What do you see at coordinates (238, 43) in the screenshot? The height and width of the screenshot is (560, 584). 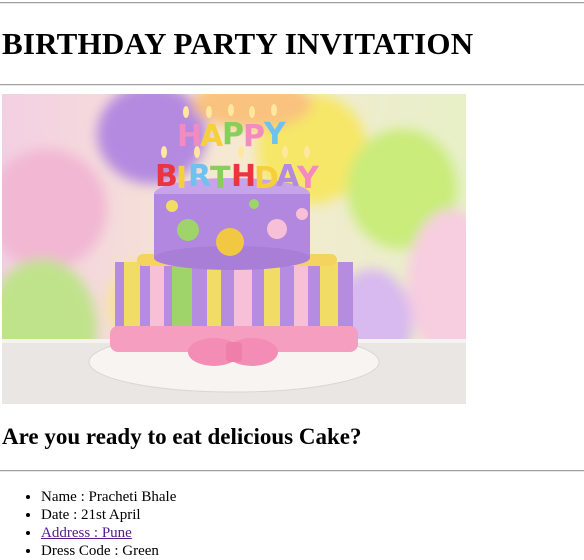 I see `page-title: BIRTHDAY PARTY INVITATION` at bounding box center [238, 43].